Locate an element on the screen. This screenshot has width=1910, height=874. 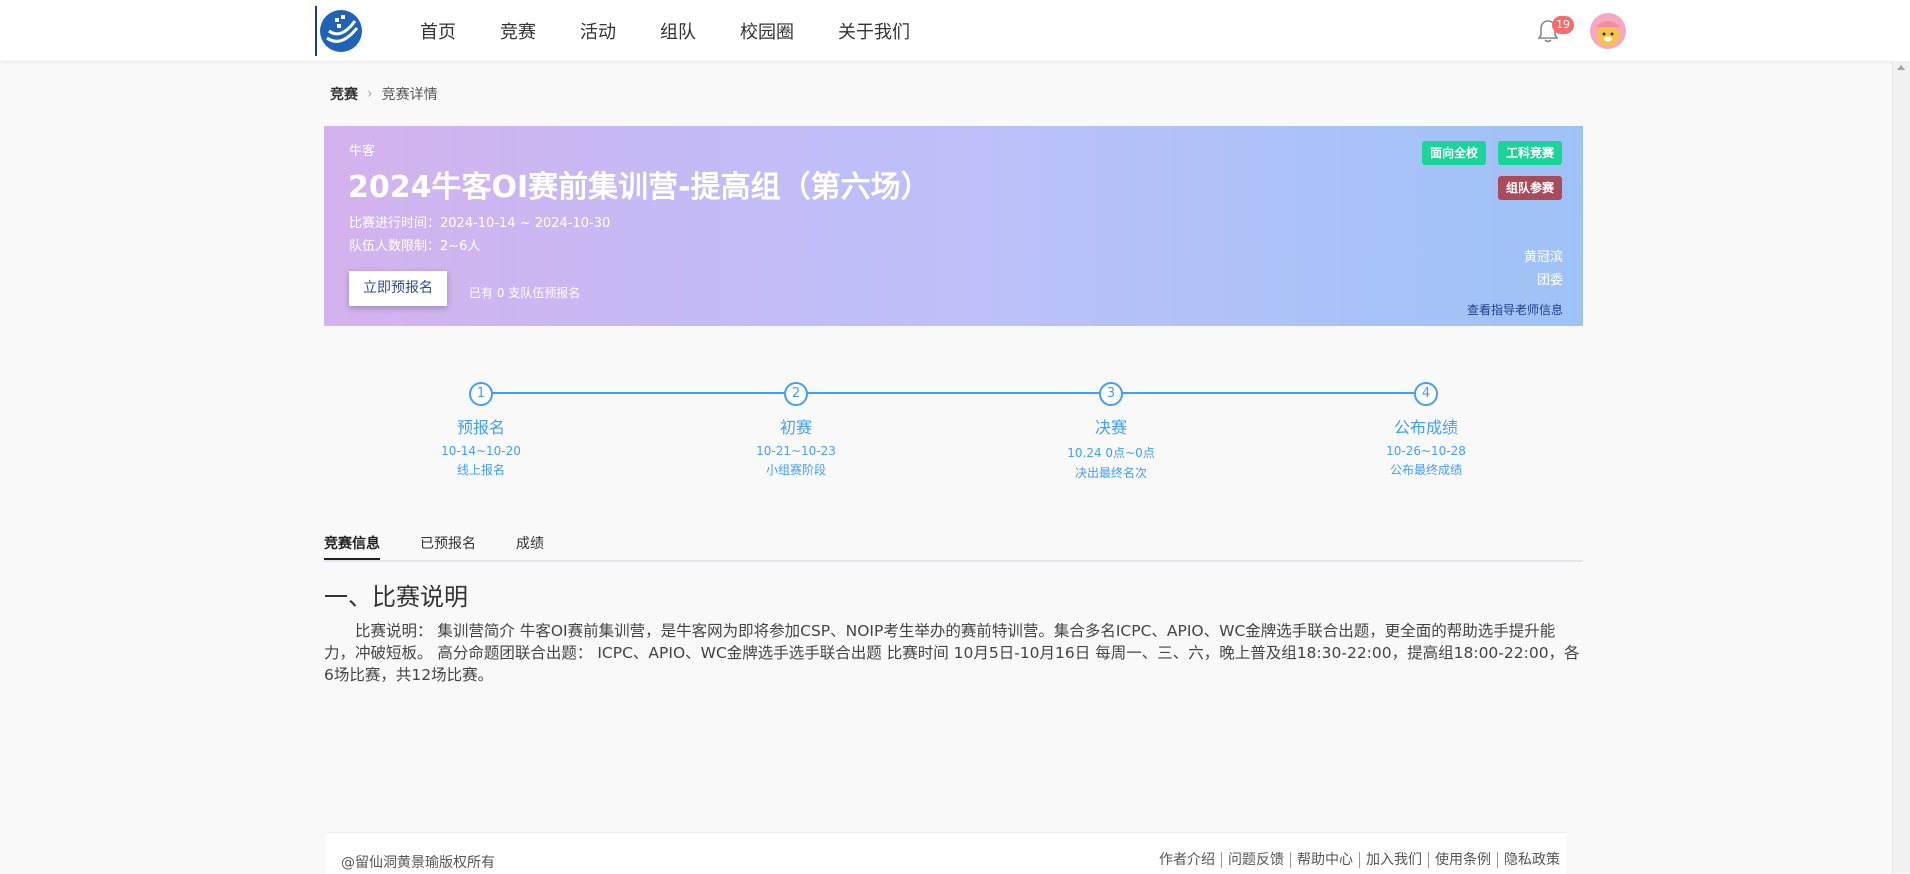
teacher-info-link: 查看指导老师信息 is located at coordinates (1515, 309).